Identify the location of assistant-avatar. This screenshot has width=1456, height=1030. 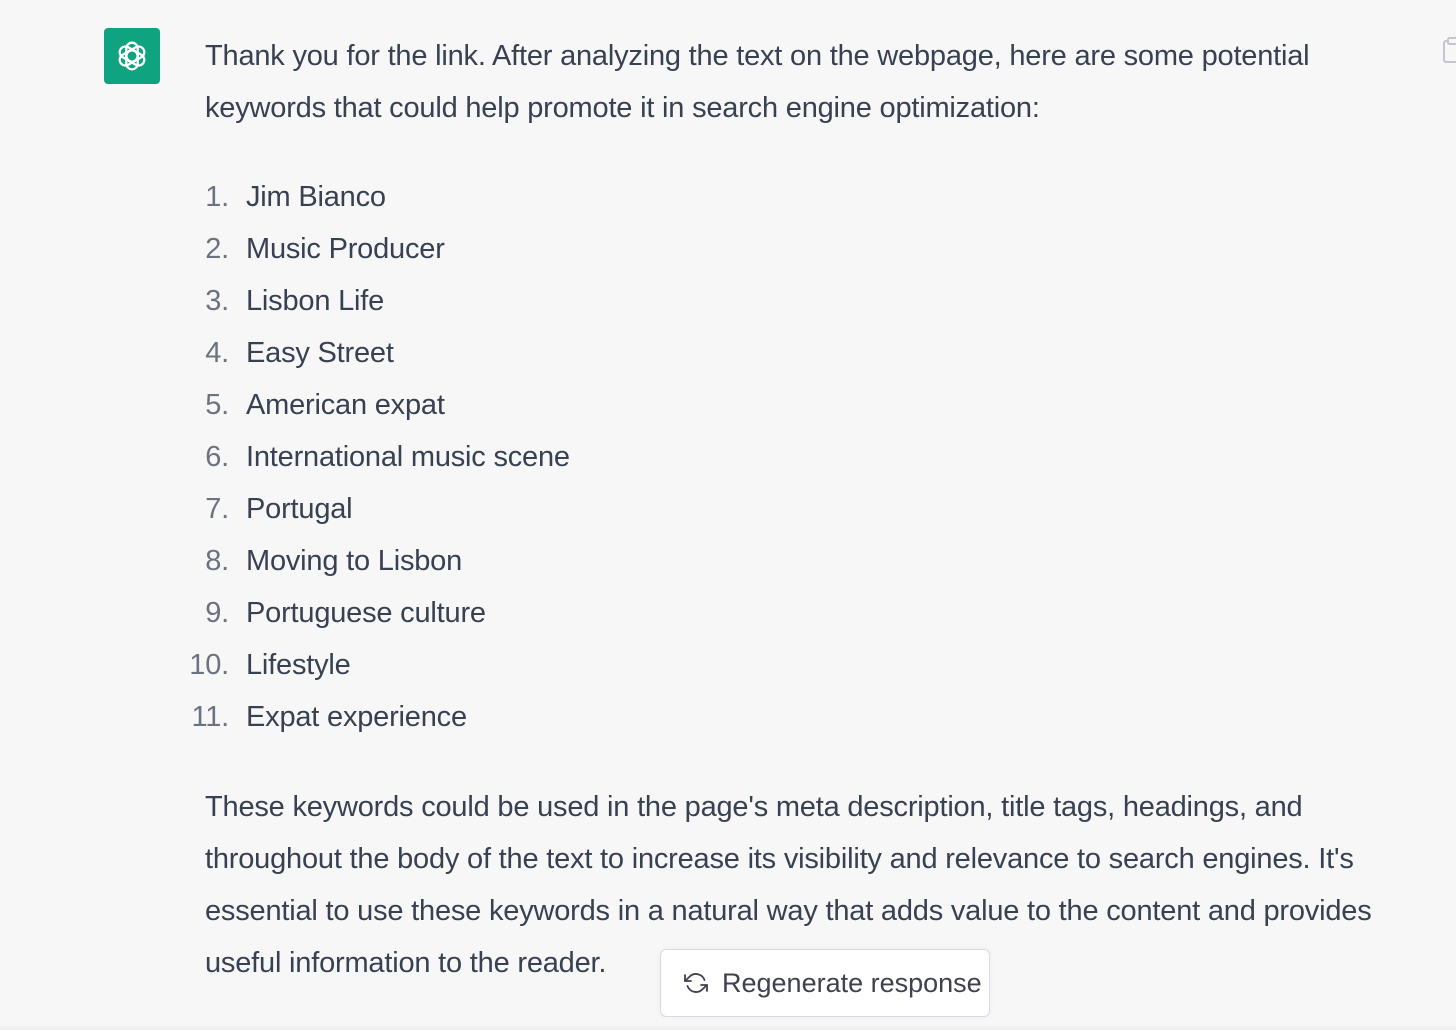
(132, 56).